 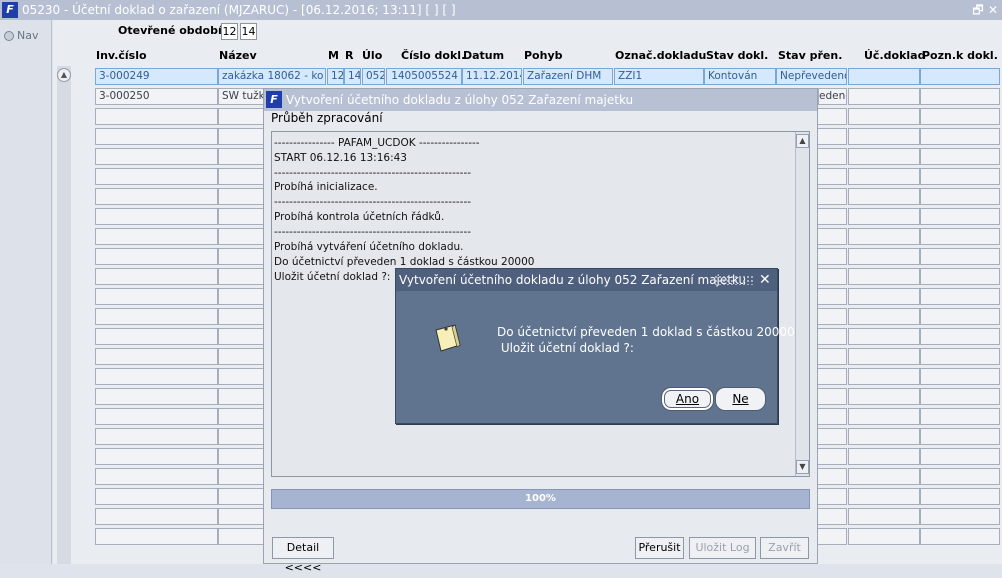 I want to click on table-cell-inv: 3-000250, so click(x=156, y=96).